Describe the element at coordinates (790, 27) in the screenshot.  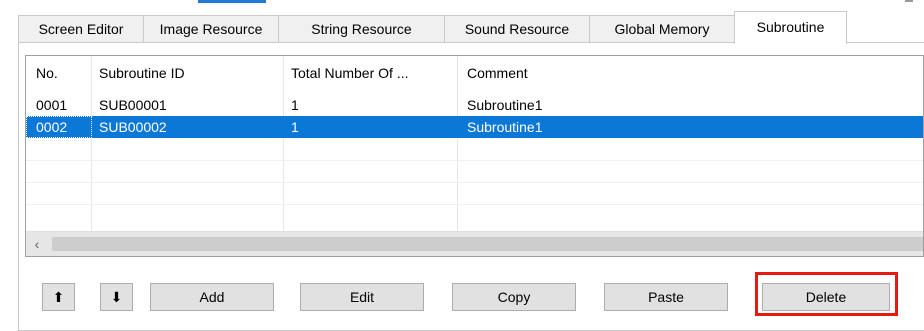
I see `tab-subroutine: Subroutine` at that location.